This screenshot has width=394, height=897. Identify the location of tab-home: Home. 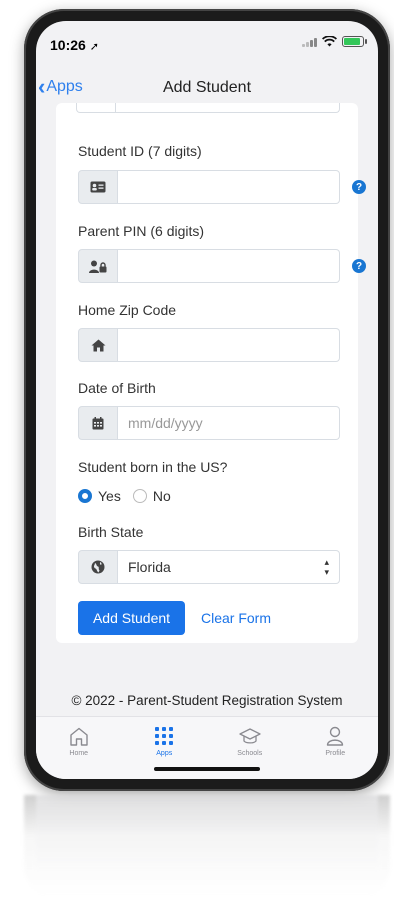
(79, 748).